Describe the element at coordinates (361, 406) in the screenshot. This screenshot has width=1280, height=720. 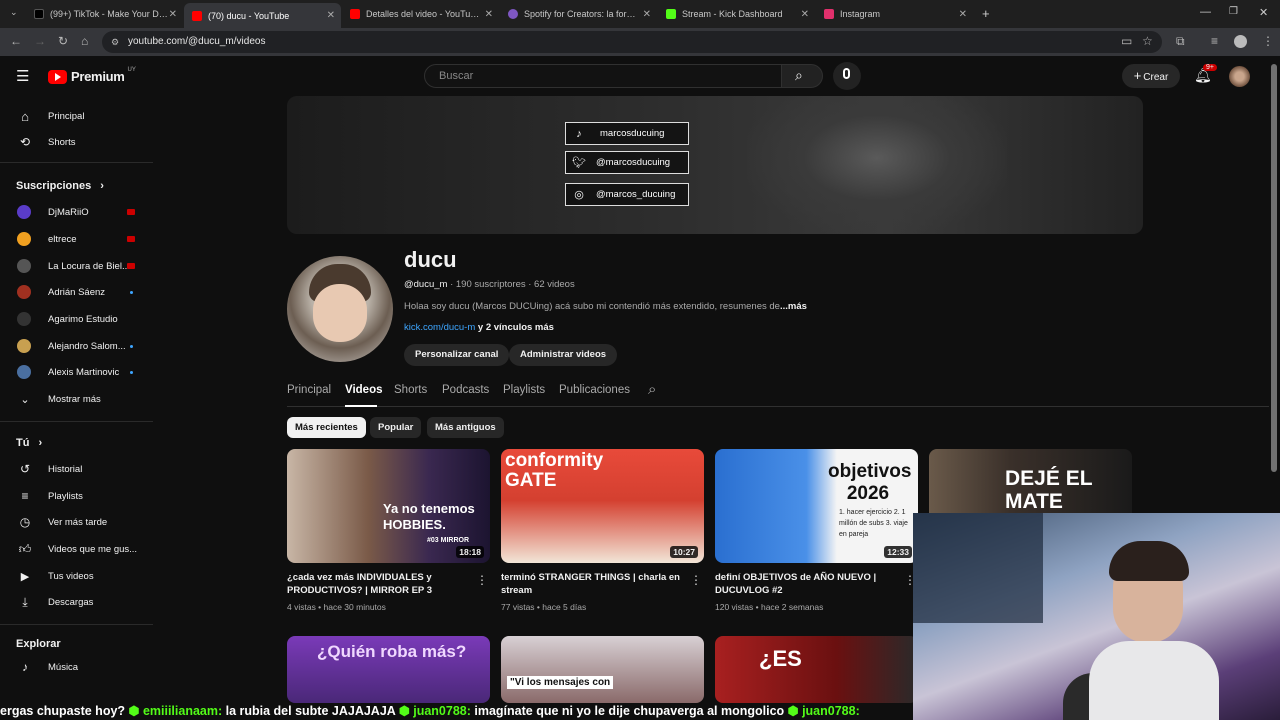
I see `active-tab-indicator` at that location.